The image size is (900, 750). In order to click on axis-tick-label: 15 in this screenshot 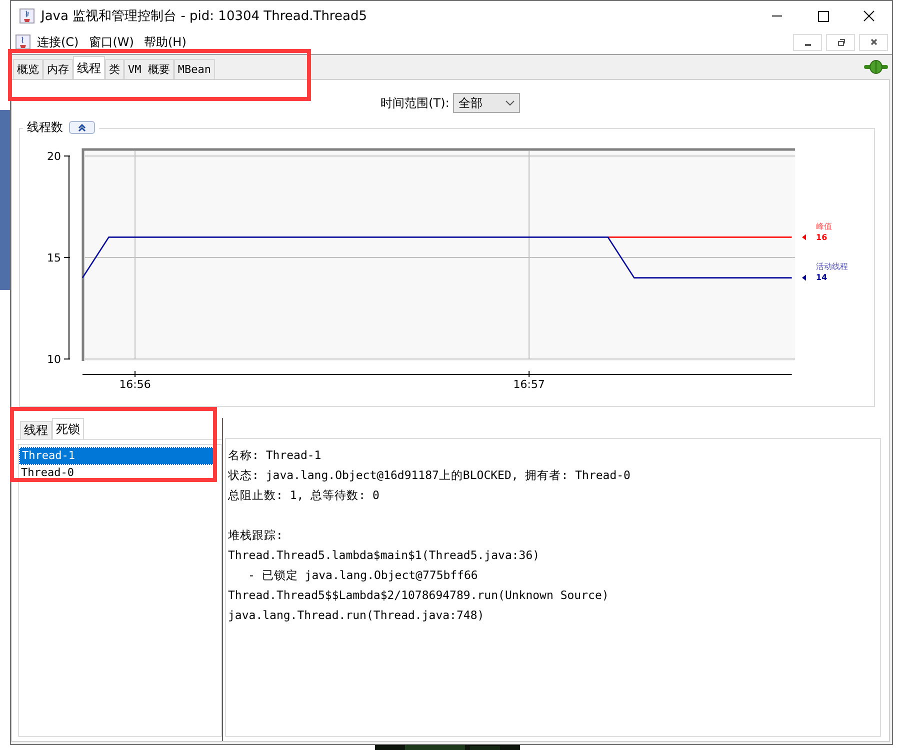, I will do `click(54, 258)`.